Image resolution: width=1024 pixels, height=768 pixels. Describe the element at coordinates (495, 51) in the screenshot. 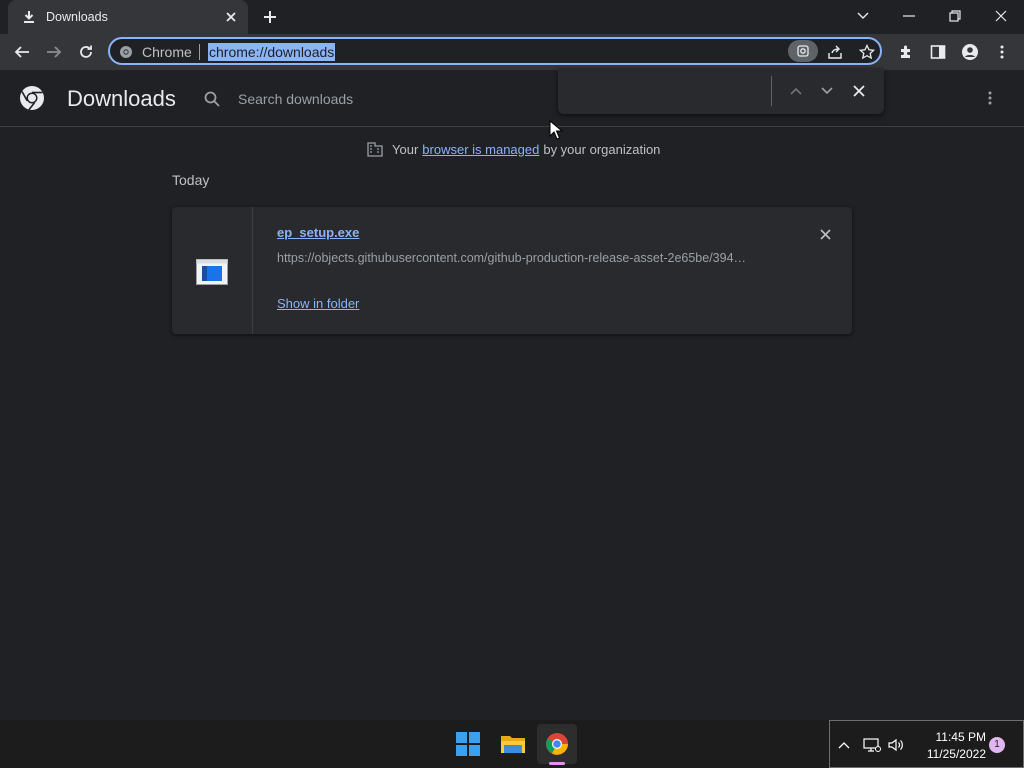

I see `address-bar: Chrome chrome://downloads` at that location.